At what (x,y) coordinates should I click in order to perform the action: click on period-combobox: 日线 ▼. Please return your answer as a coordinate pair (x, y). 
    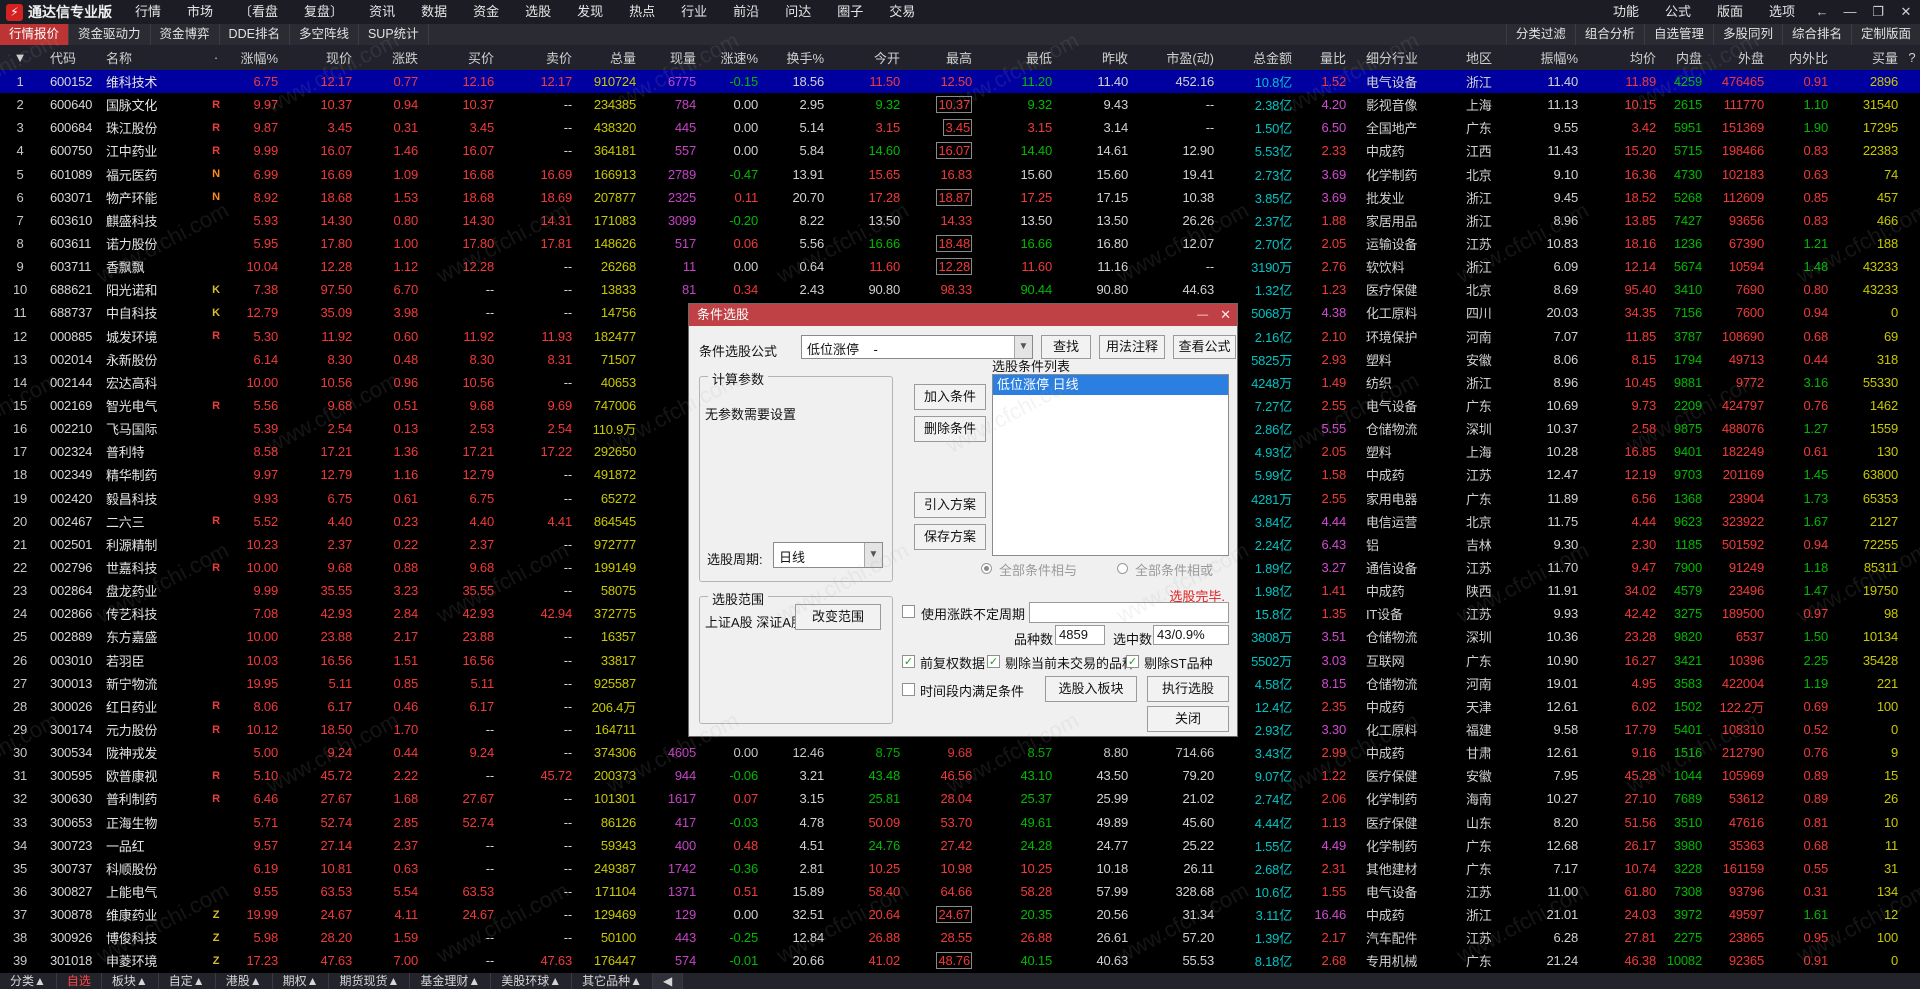
    Looking at the image, I should click on (828, 555).